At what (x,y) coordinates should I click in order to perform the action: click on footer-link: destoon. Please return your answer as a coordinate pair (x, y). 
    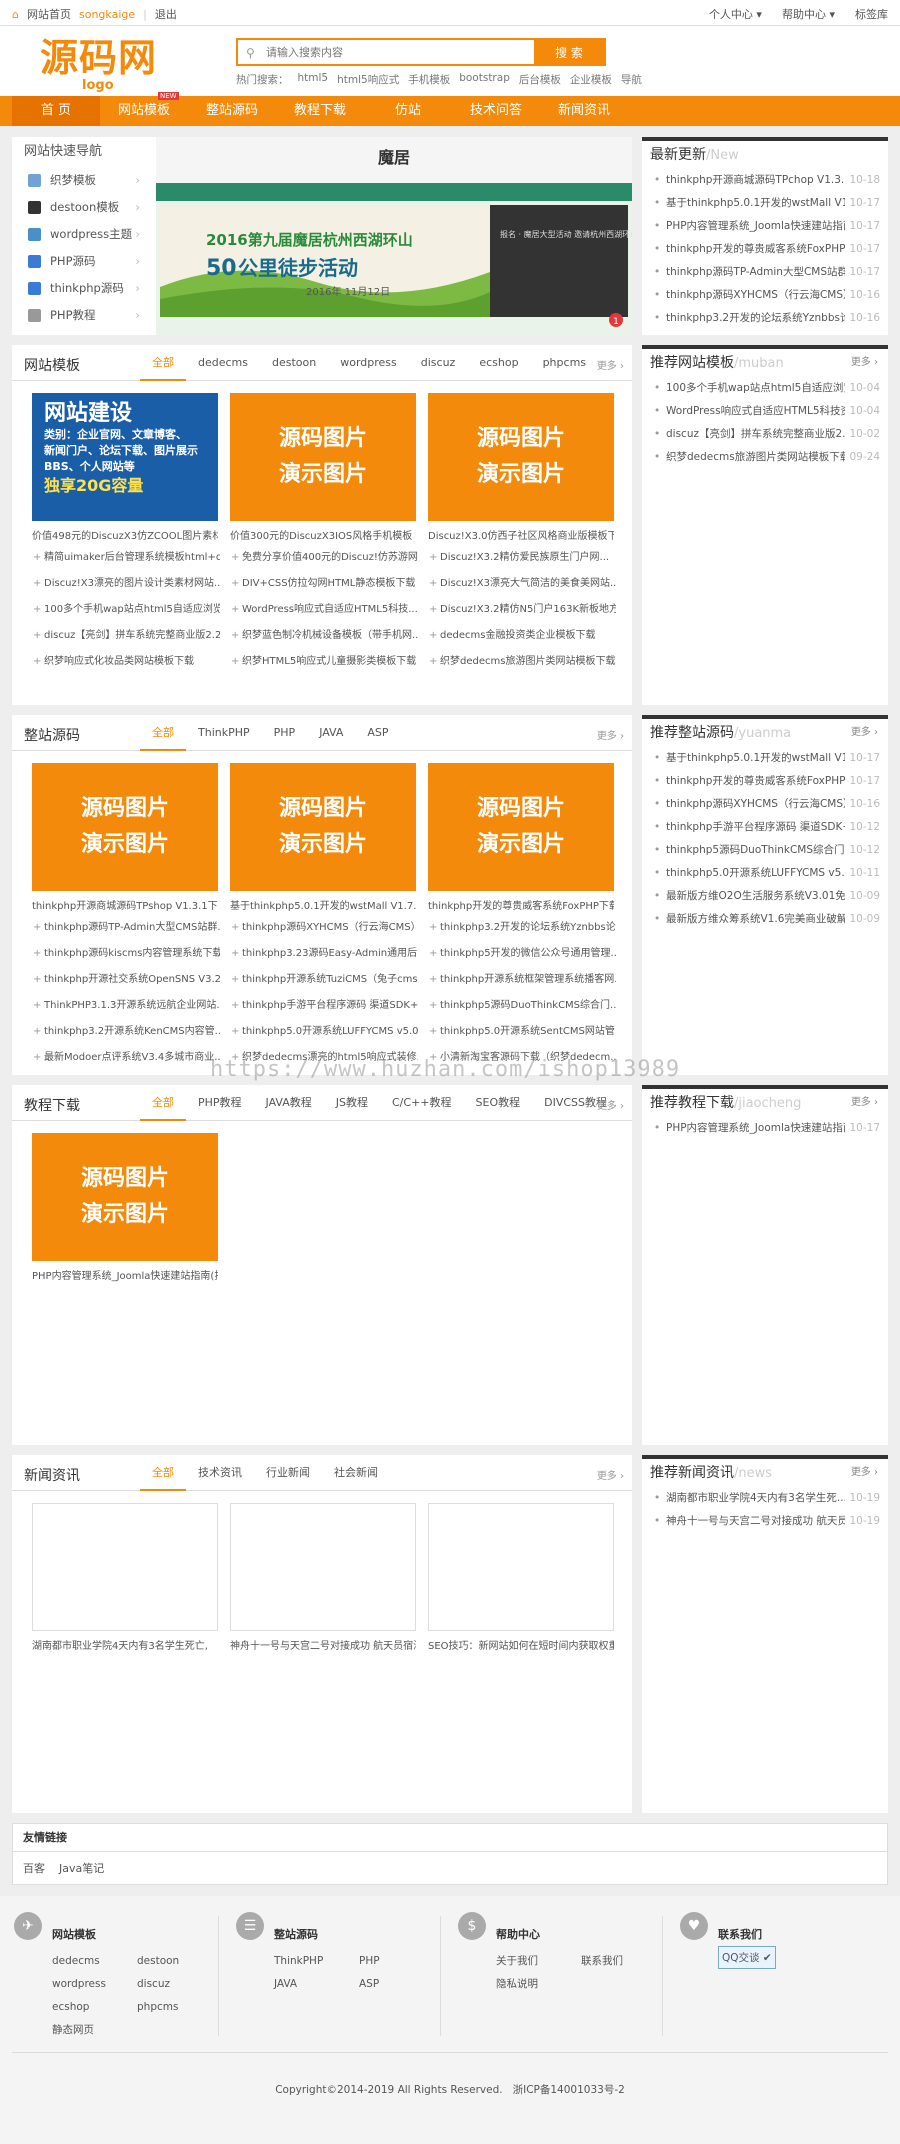
    Looking at the image, I should click on (179, 1961).